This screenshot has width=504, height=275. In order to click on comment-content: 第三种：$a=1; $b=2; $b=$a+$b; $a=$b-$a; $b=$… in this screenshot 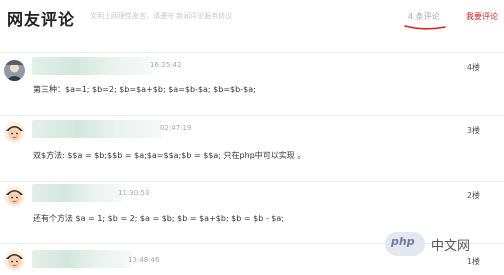, I will do `click(144, 89)`.